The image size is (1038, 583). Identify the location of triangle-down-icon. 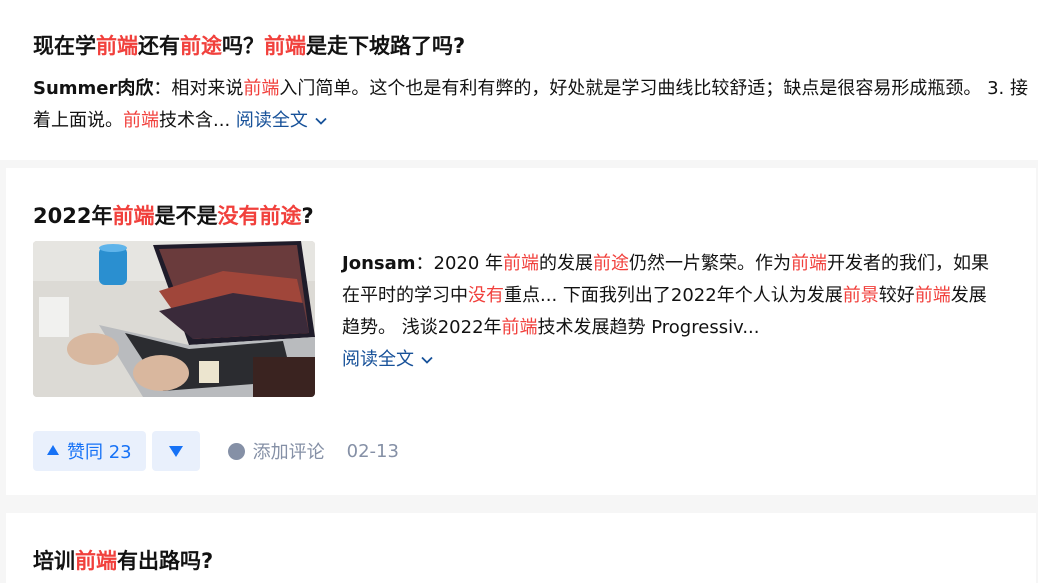
(175, 451).